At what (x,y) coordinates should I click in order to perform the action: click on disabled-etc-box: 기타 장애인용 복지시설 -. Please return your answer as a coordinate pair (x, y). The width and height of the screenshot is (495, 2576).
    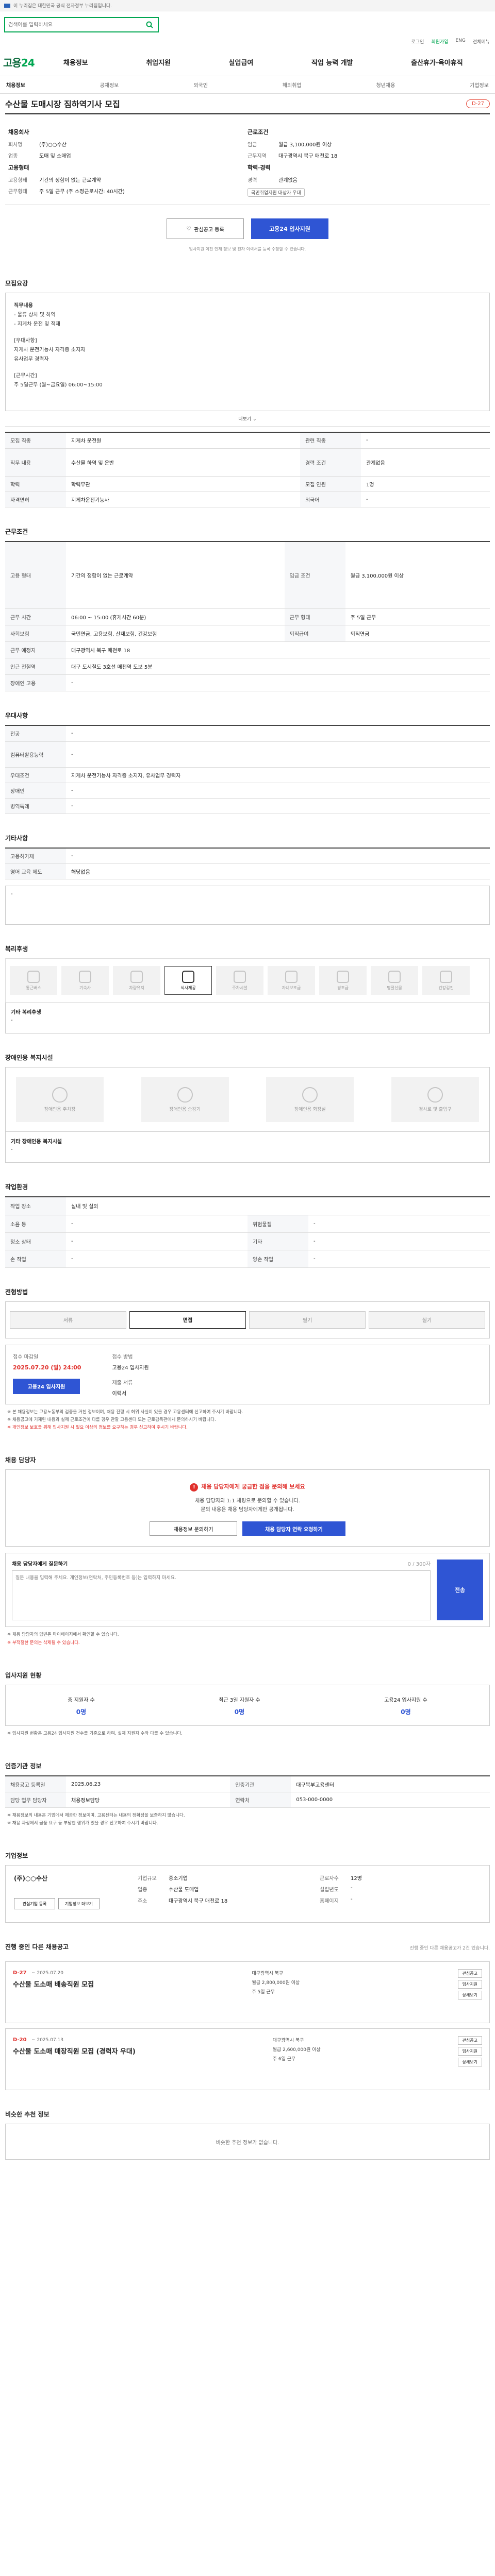
    Looking at the image, I should click on (247, 1147).